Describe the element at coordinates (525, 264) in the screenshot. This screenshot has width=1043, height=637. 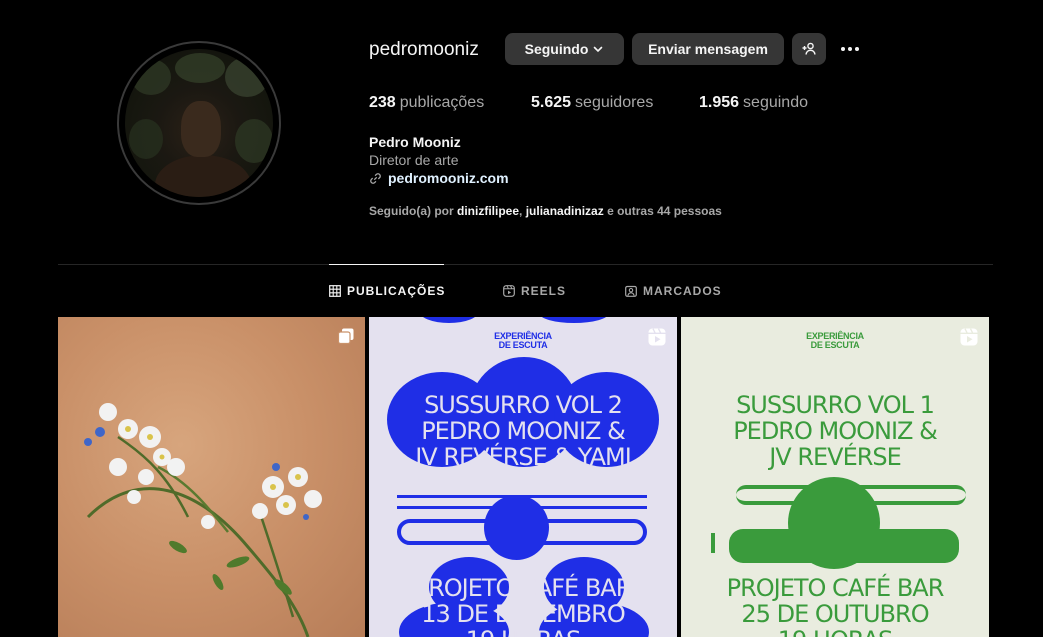
I see `tabs-divider` at that location.